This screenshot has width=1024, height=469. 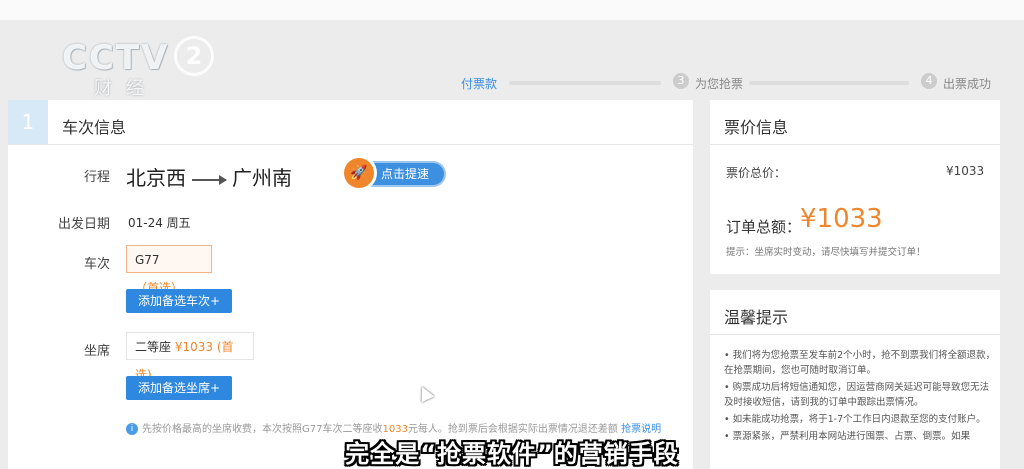 What do you see at coordinates (855, 419) in the screenshot?
I see `list-item: • 如未能成功抢票，将于1-7个工作日内退款至您的支付账户。` at bounding box center [855, 419].